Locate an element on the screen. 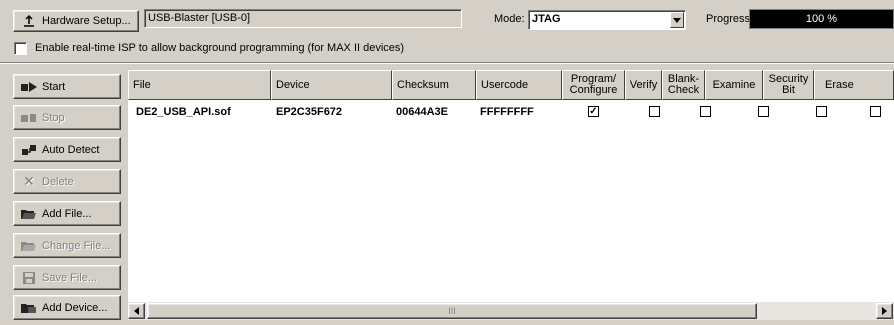 This screenshot has width=894, height=325. delete-button: ✕ Delete is located at coordinates (67, 181).